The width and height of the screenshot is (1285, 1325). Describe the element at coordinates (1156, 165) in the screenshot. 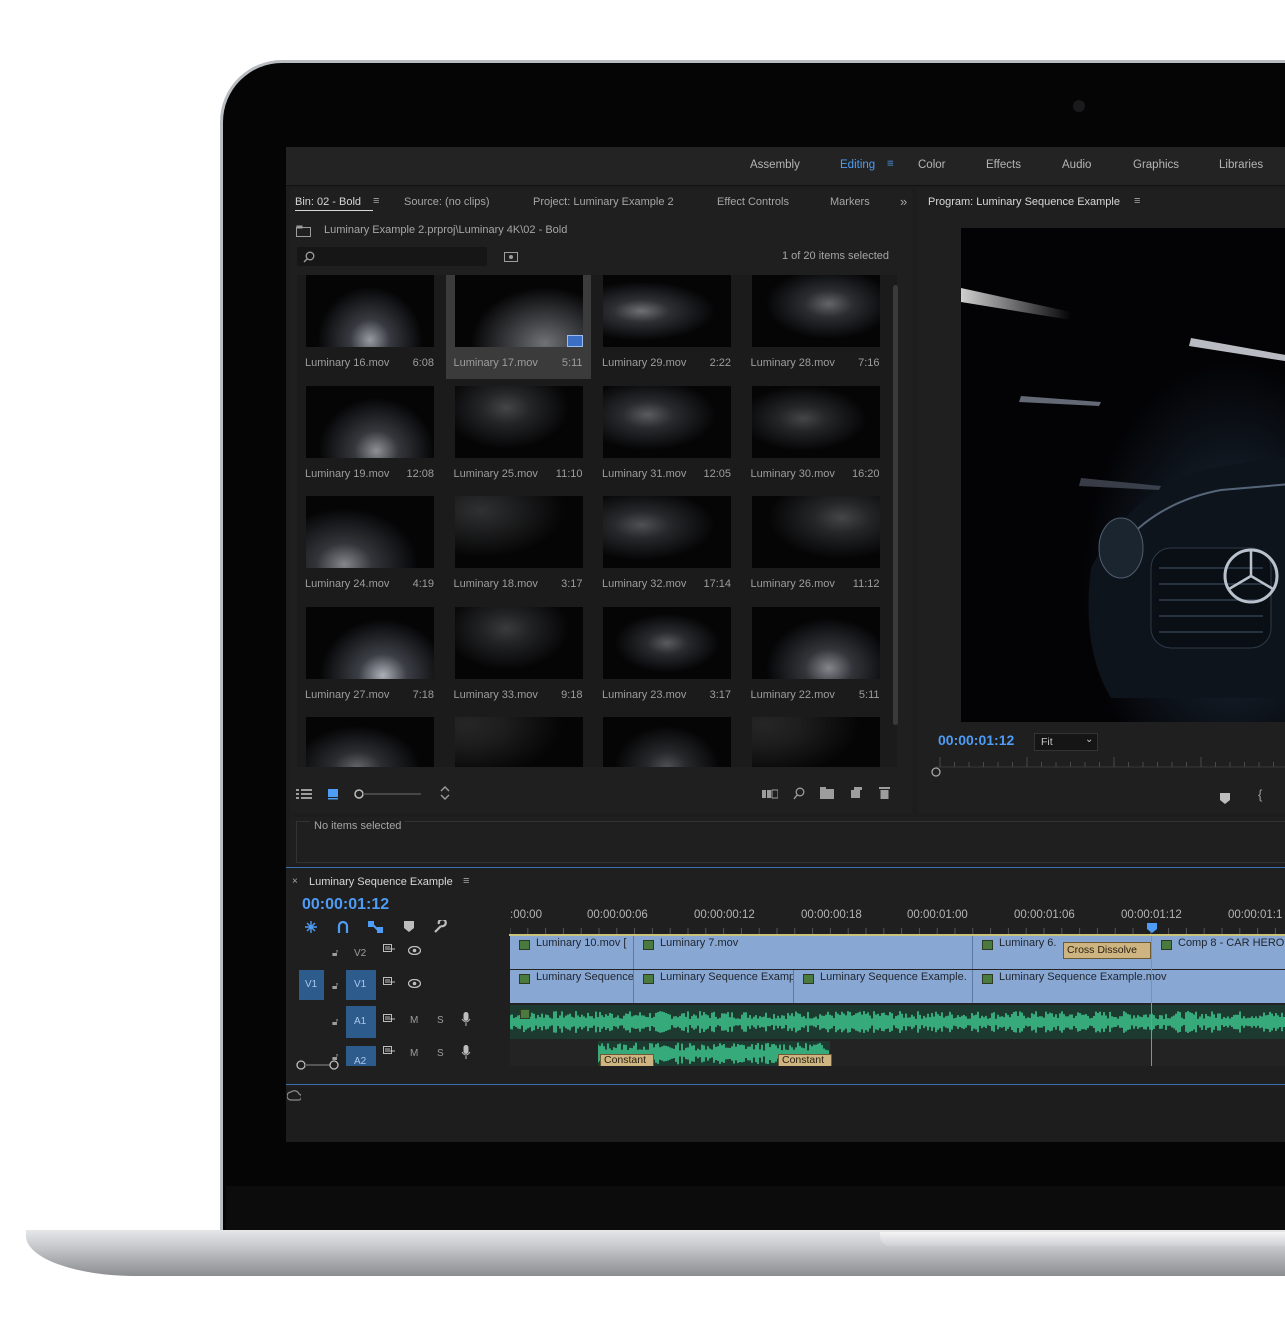

I see `workspace-graphics: Graphics` at that location.